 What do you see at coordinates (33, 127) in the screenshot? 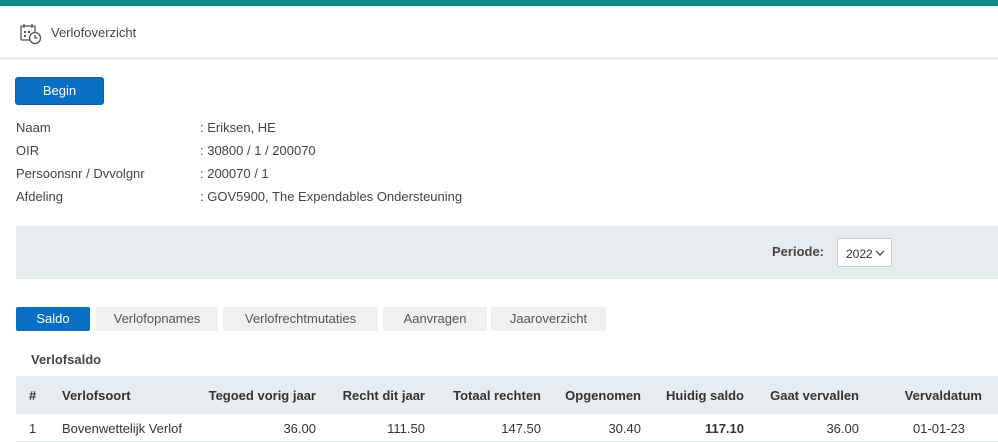
I see `info-label: Naam` at bounding box center [33, 127].